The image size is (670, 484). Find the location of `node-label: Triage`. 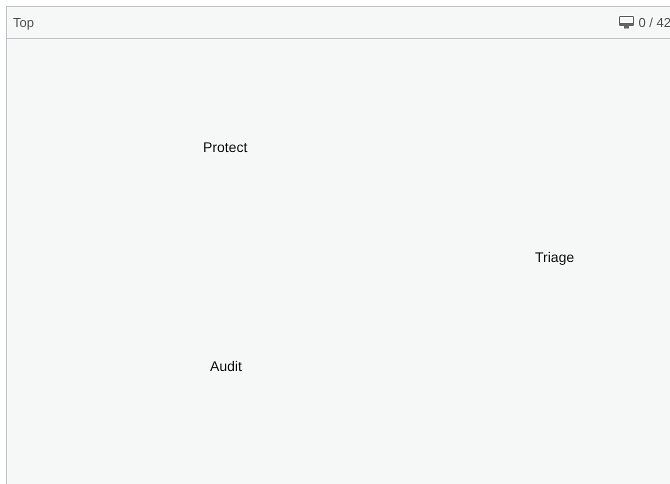

node-label: Triage is located at coordinates (554, 257).